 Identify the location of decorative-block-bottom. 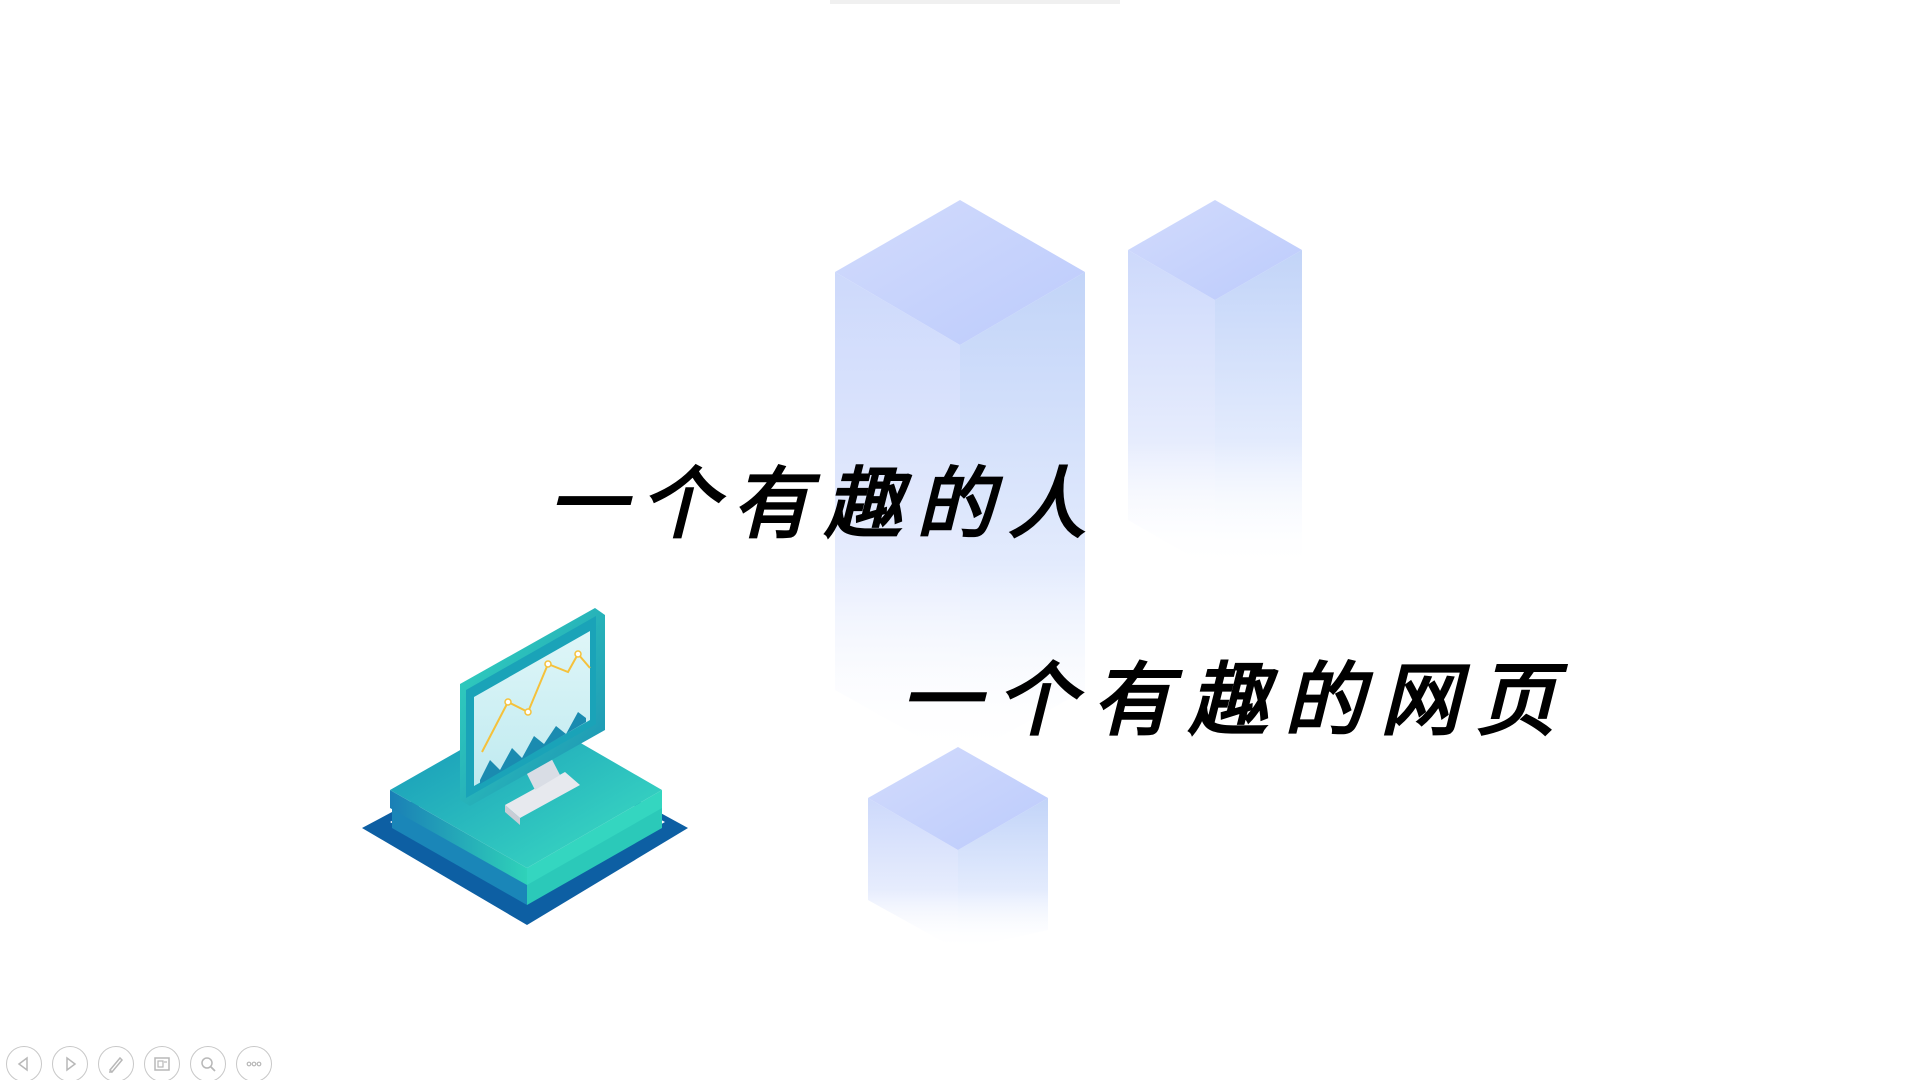
(958, 848).